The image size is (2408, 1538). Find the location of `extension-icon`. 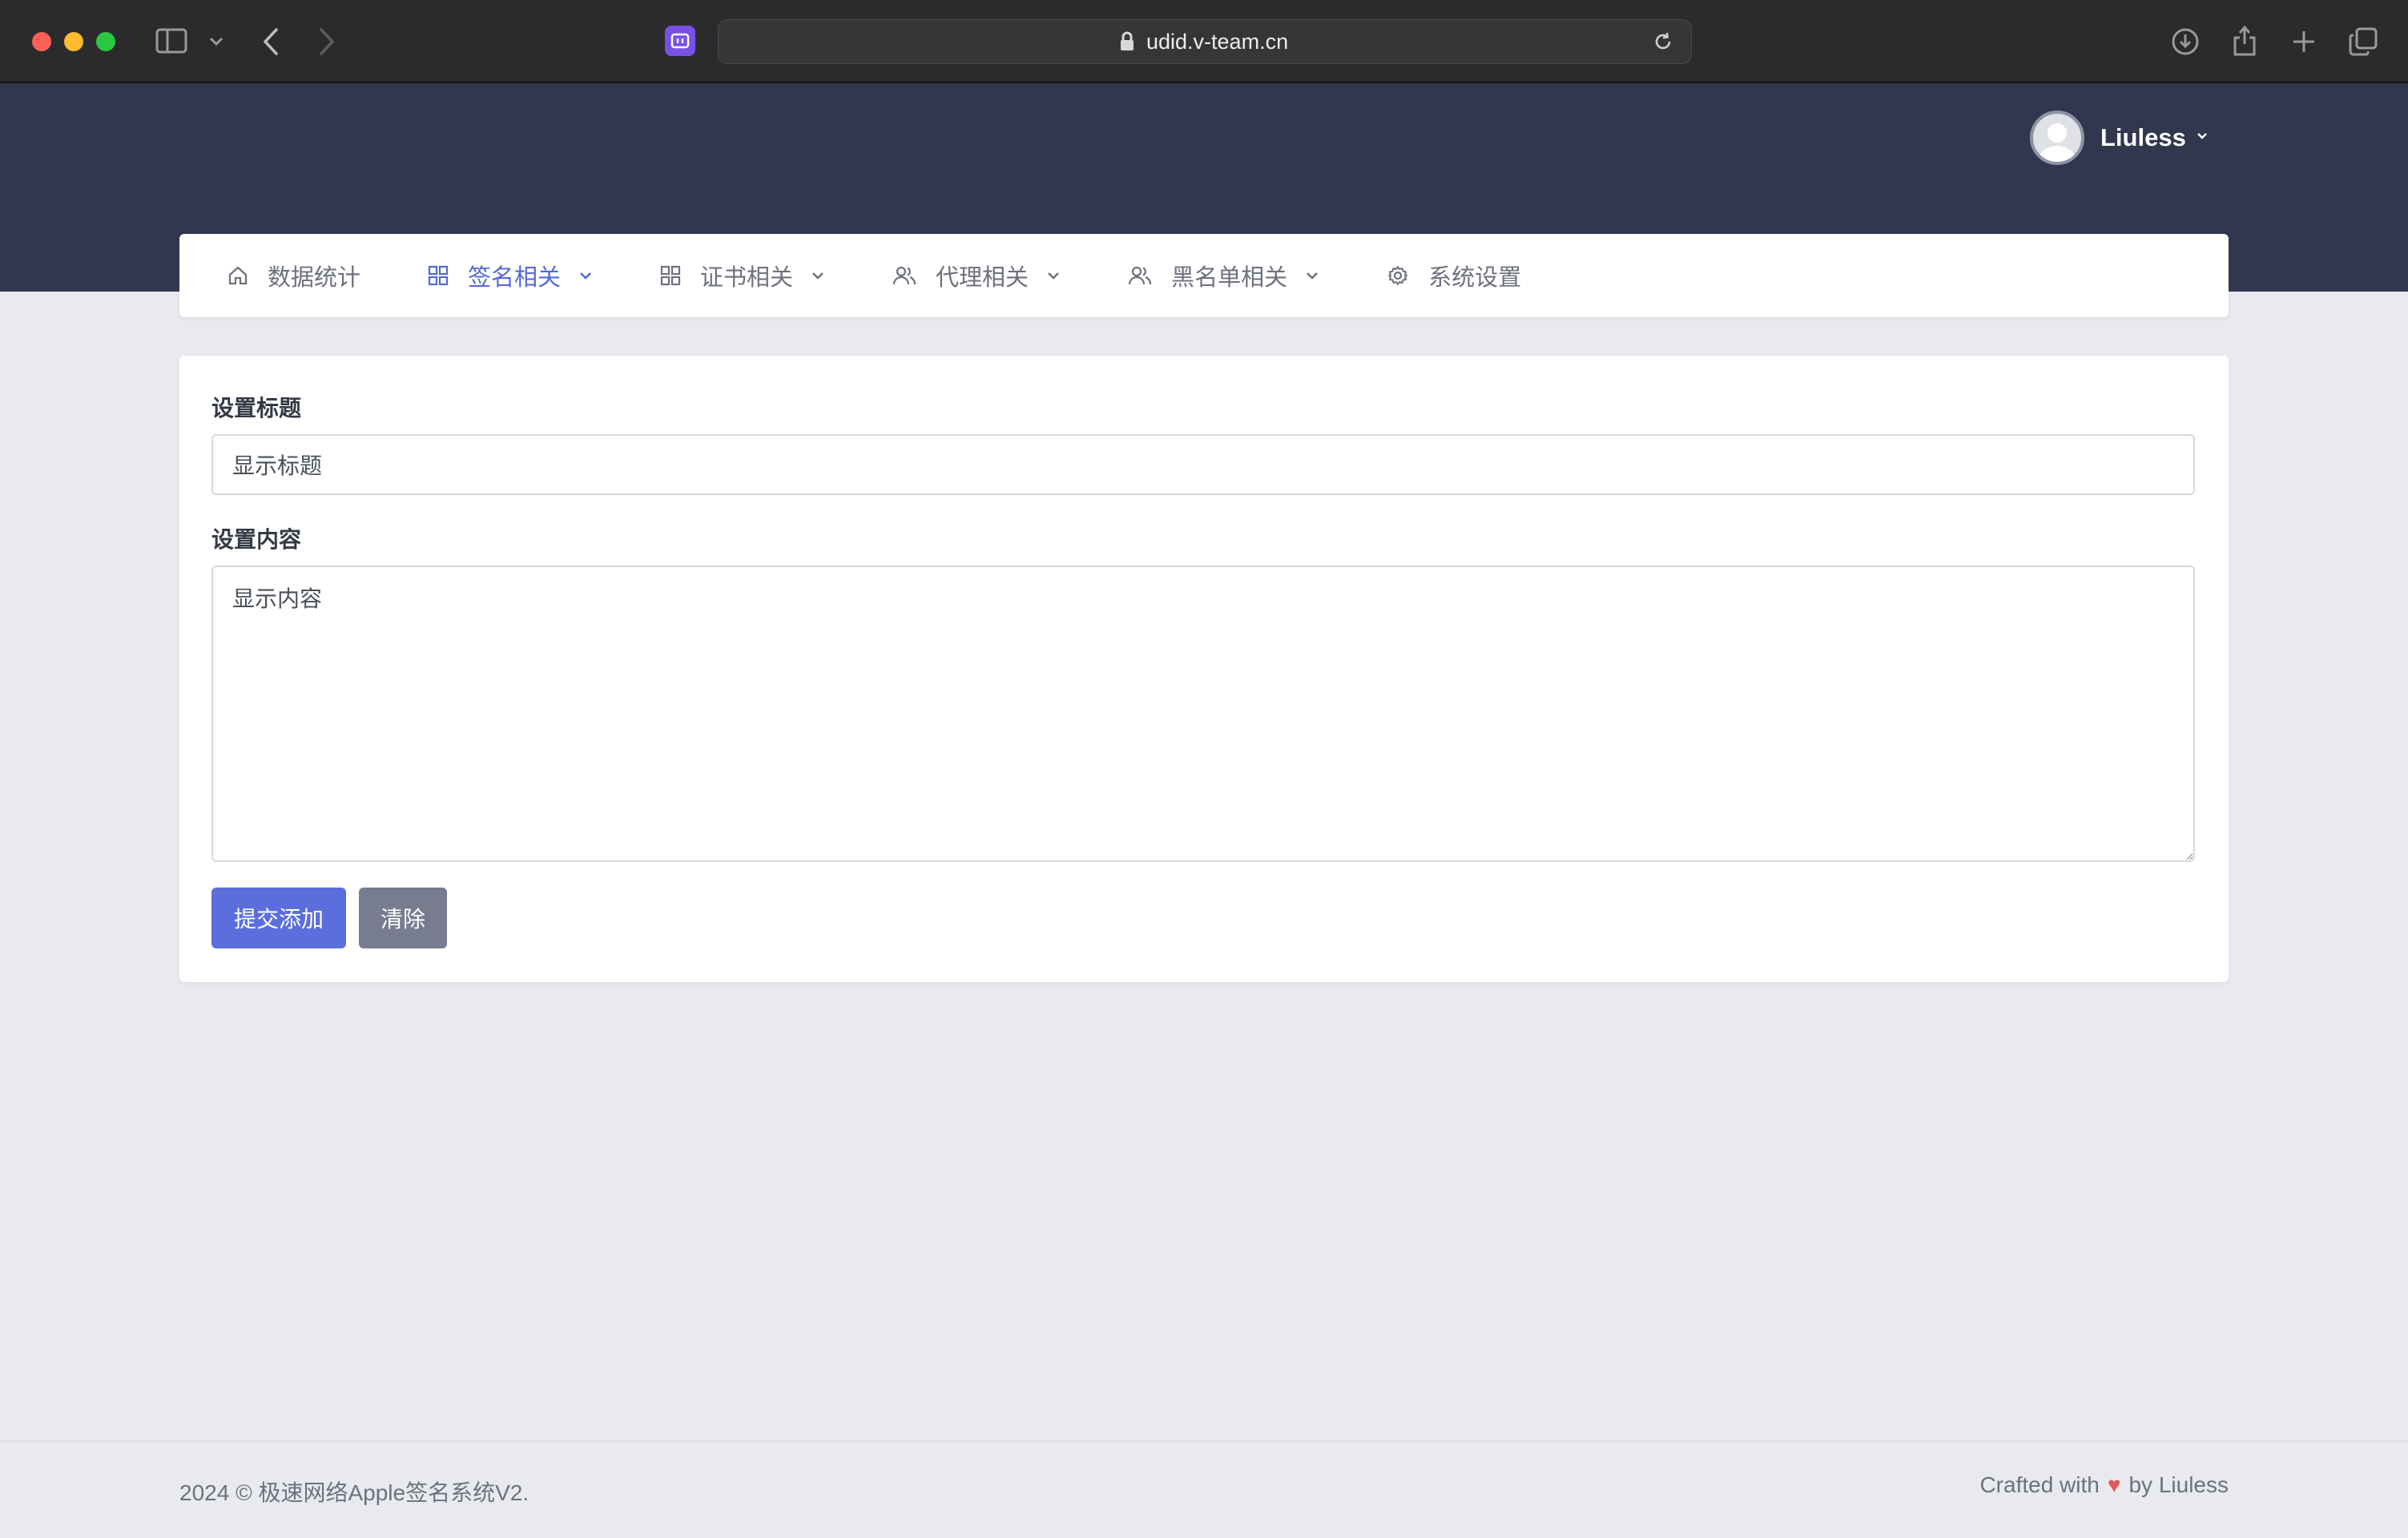

extension-icon is located at coordinates (680, 41).